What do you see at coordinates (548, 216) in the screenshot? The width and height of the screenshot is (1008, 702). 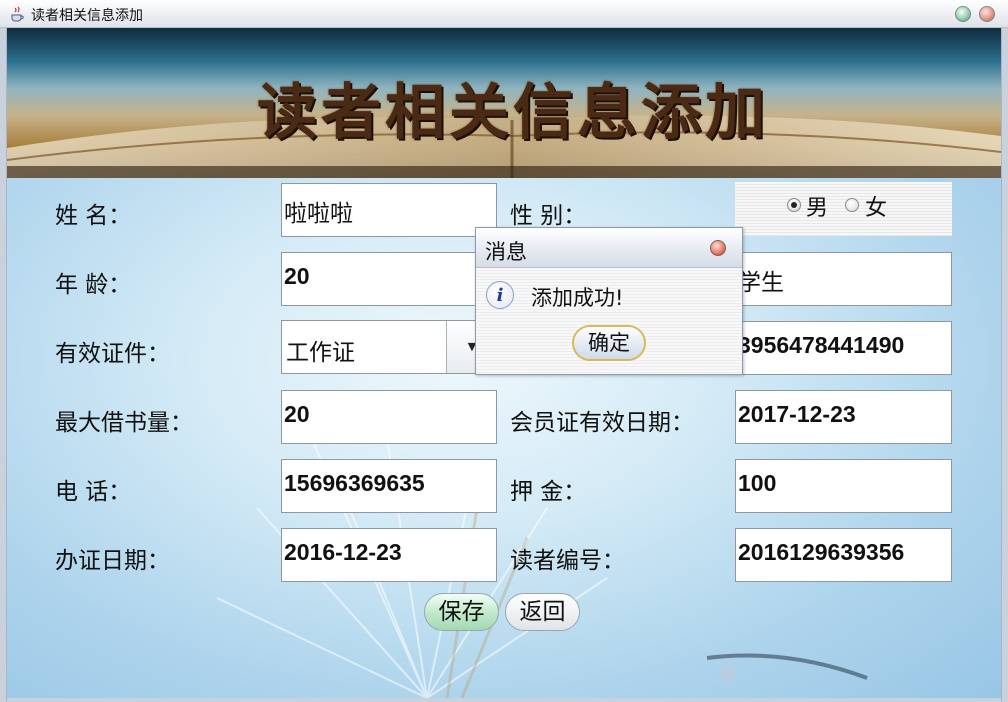 I see `gender-label: 性 别：` at bounding box center [548, 216].